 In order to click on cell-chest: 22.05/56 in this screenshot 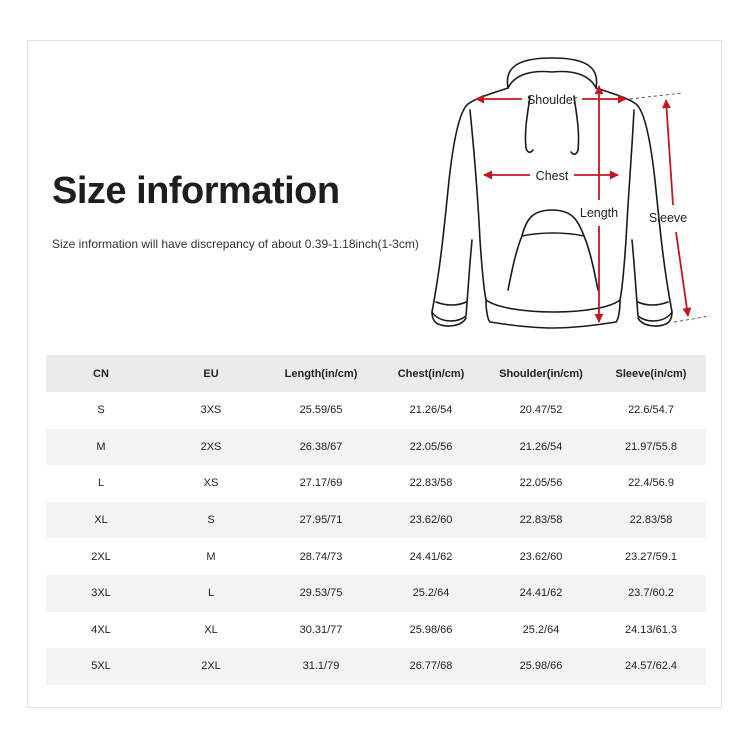, I will do `click(431, 446)`.